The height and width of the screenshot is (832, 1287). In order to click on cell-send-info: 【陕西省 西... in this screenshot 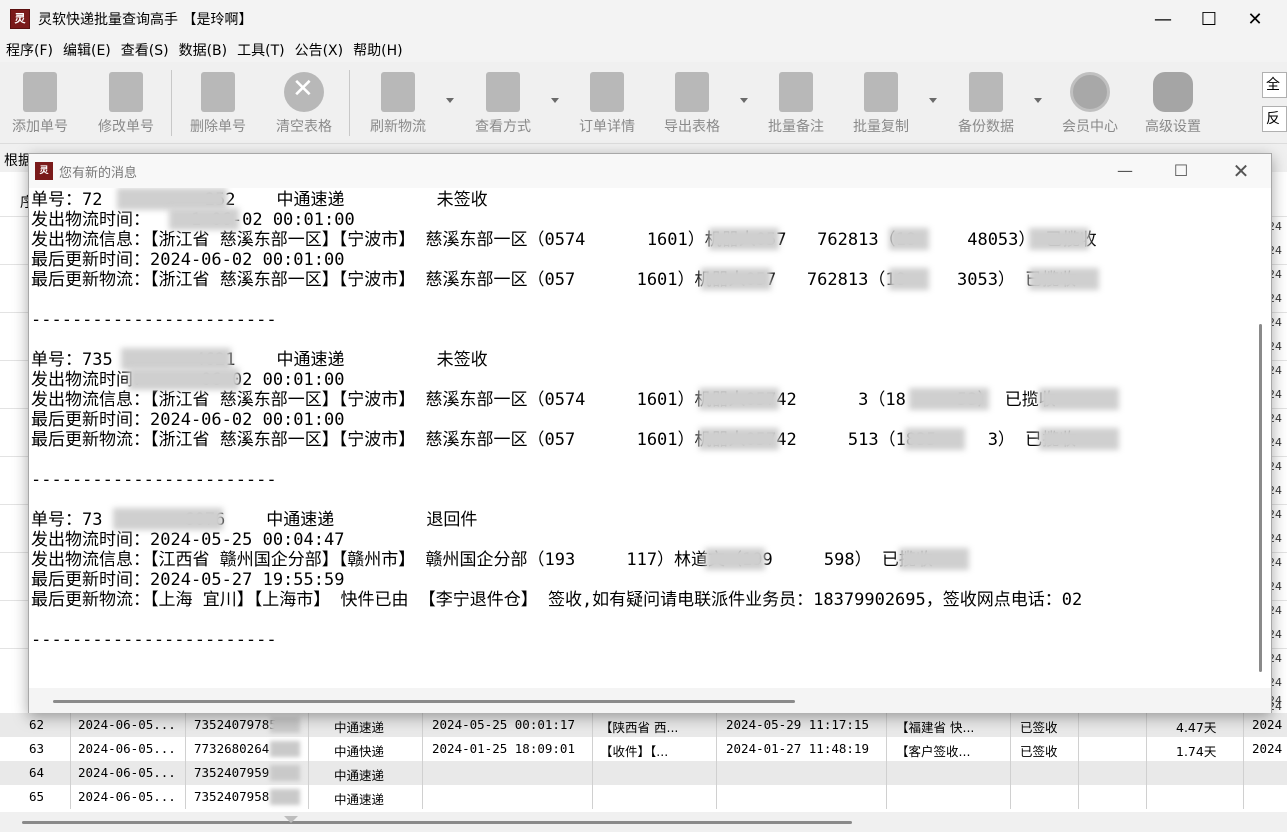, I will do `click(639, 727)`.